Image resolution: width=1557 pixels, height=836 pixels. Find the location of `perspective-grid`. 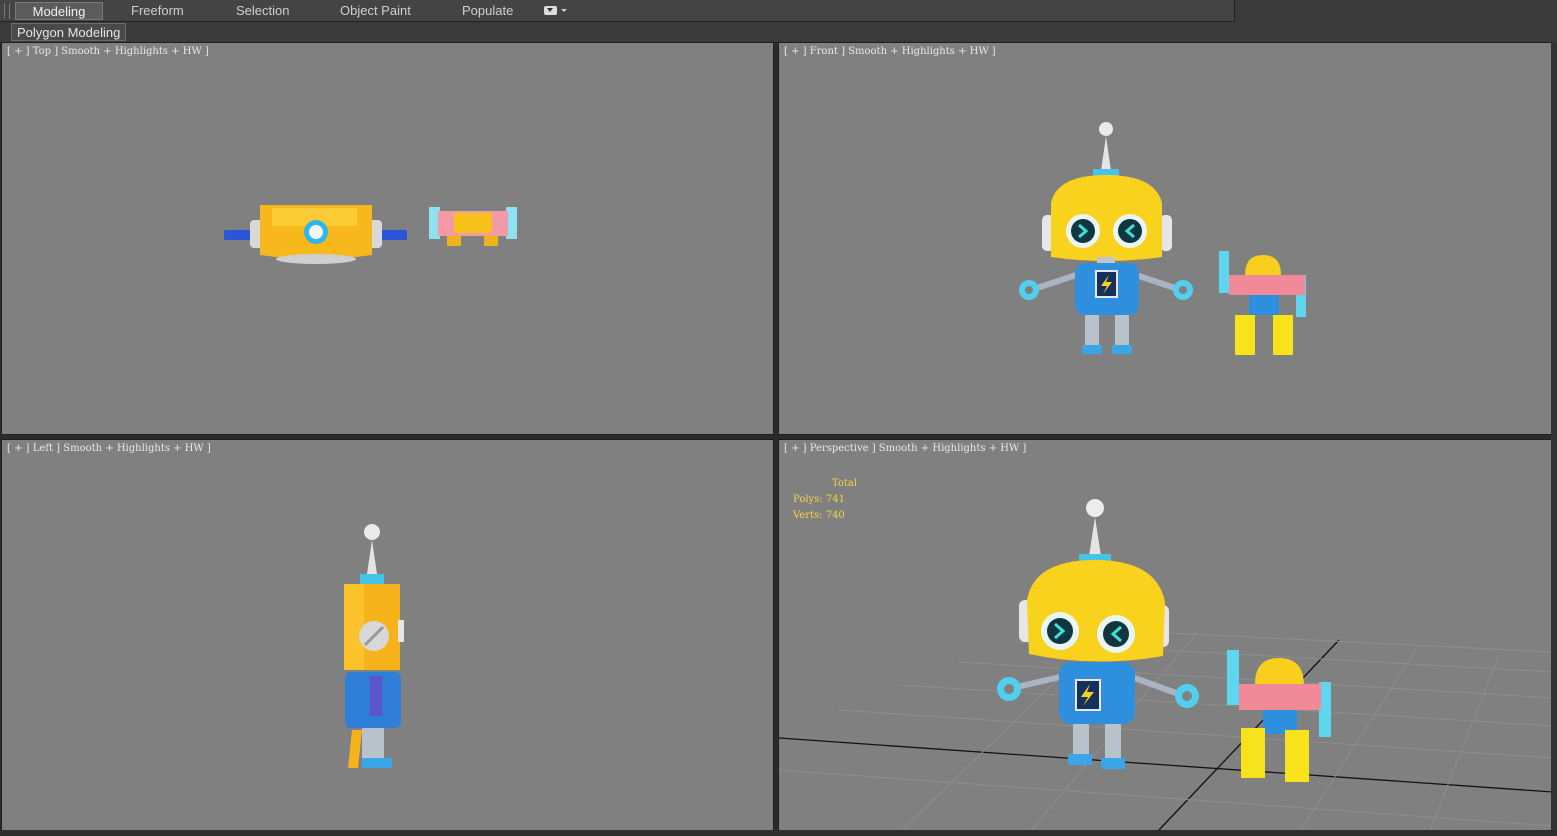

perspective-grid is located at coordinates (1165, 729).